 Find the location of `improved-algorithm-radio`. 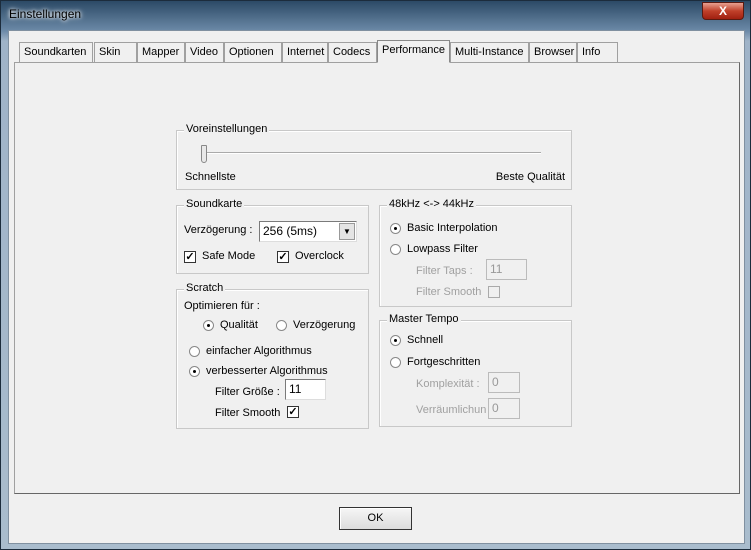

improved-algorithm-radio is located at coordinates (194, 371).